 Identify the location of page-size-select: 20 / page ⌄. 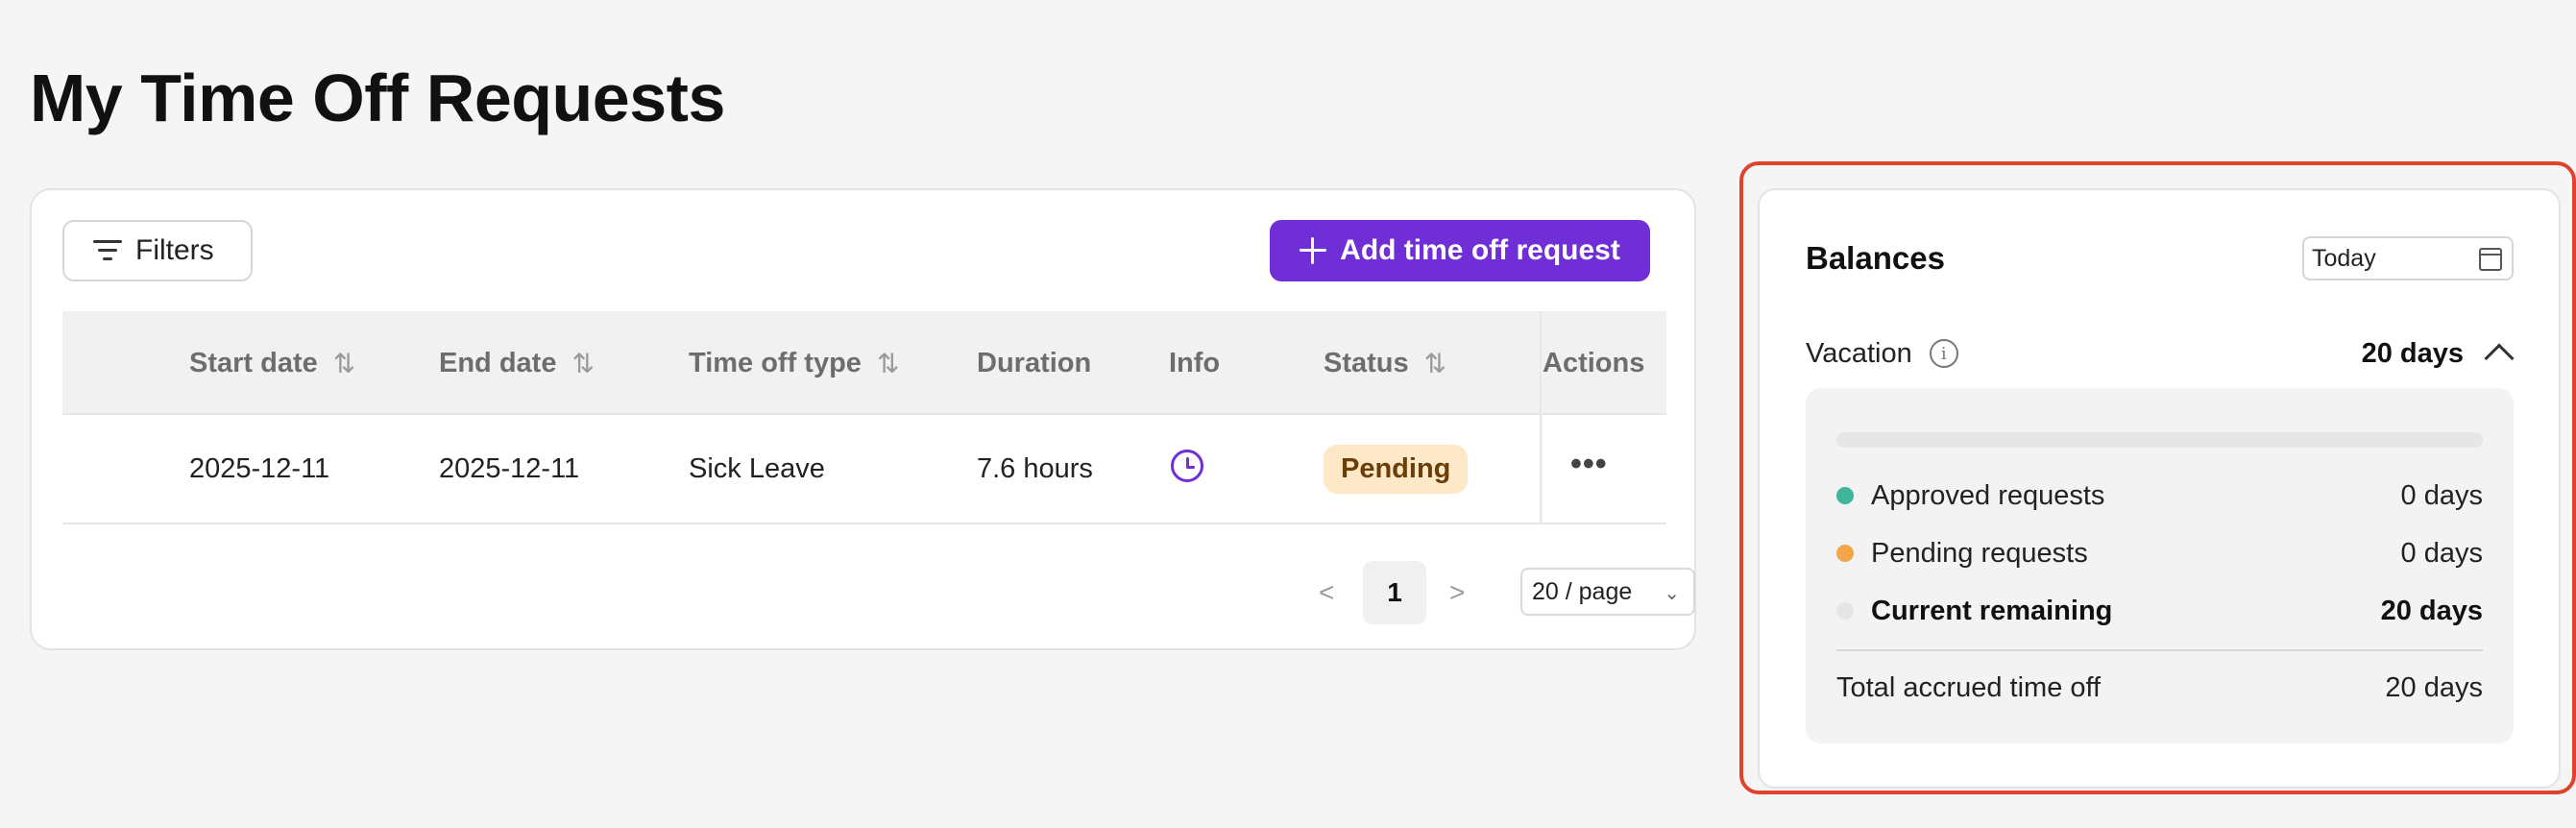
(1607, 592).